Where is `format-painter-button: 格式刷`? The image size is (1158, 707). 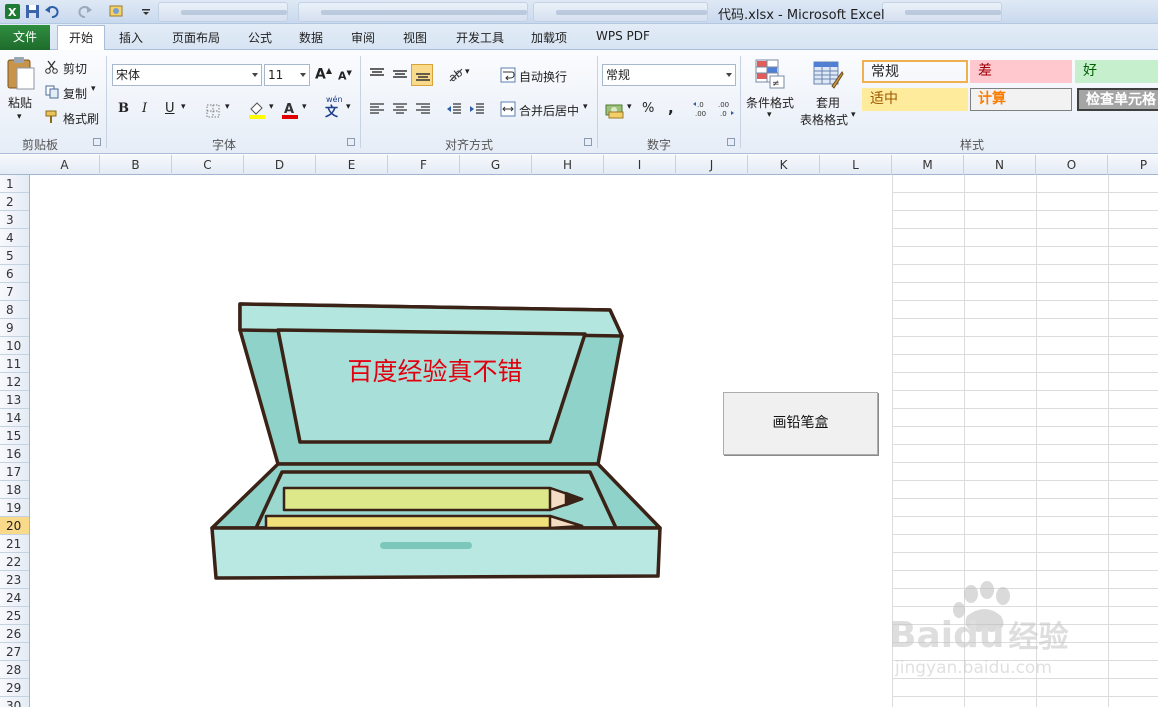
format-painter-button: 格式刷 is located at coordinates (81, 118).